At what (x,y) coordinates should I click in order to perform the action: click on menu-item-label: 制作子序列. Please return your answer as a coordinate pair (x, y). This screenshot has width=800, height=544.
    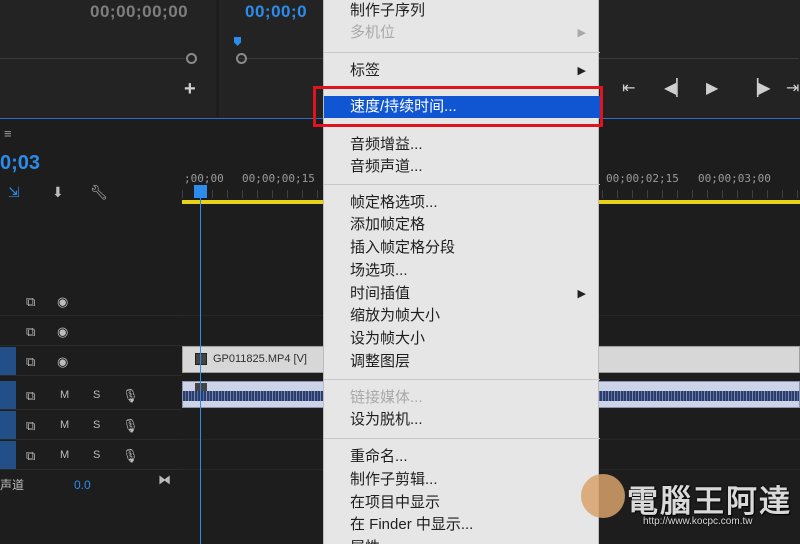
    Looking at the image, I should click on (388, 10).